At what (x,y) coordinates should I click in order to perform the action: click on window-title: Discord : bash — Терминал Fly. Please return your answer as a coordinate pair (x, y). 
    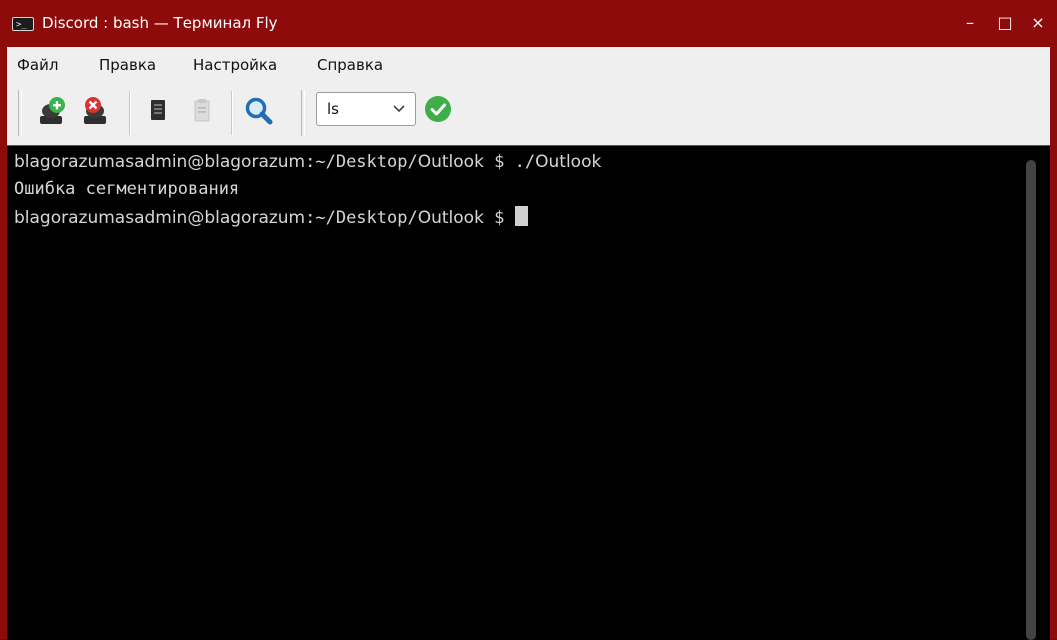
    Looking at the image, I should click on (160, 23).